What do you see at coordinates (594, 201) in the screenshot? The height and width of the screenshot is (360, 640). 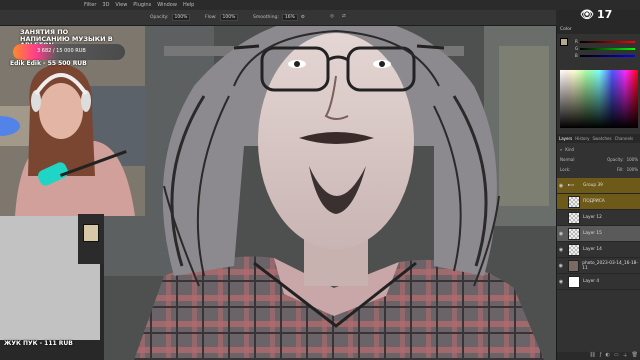 I see `layer-name: ПОДРИСА` at bounding box center [594, 201].